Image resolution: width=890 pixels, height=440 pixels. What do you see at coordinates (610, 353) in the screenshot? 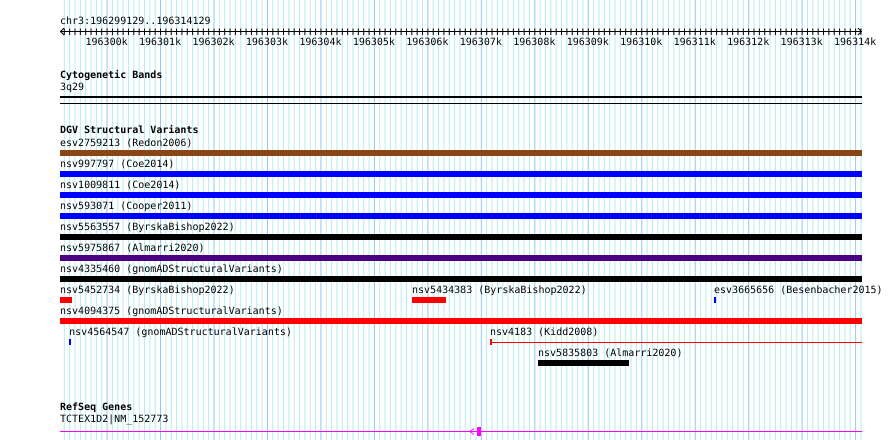
I see `variant-label: nsv5835803 (Almarri2020)` at bounding box center [610, 353].